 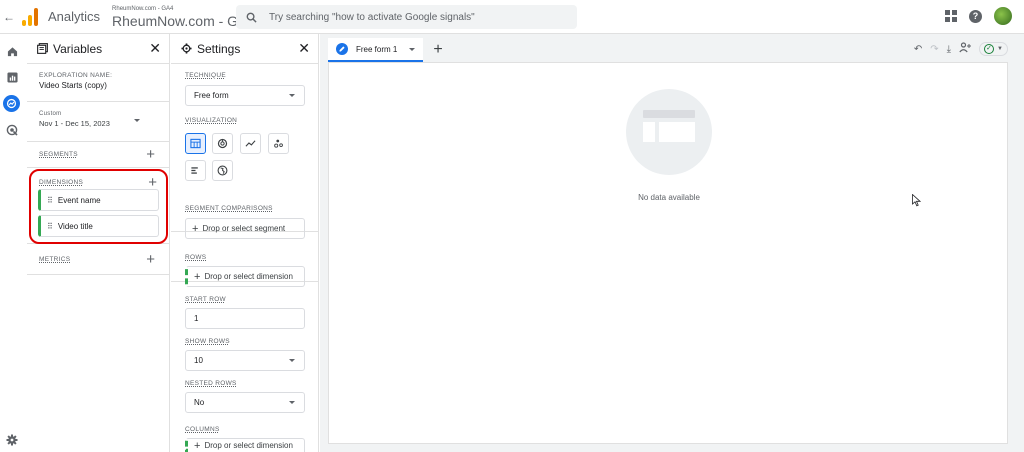 What do you see at coordinates (155, 48) in the screenshot?
I see `close-variables-icon: ✕` at bounding box center [155, 48].